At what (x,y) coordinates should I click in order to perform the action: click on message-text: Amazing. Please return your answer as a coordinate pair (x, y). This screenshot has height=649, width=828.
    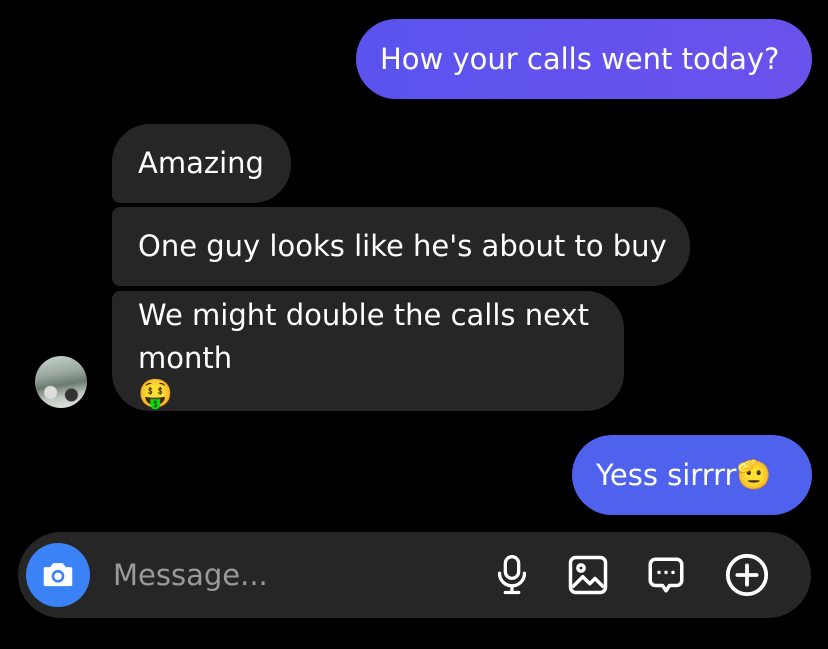
    Looking at the image, I should click on (201, 163).